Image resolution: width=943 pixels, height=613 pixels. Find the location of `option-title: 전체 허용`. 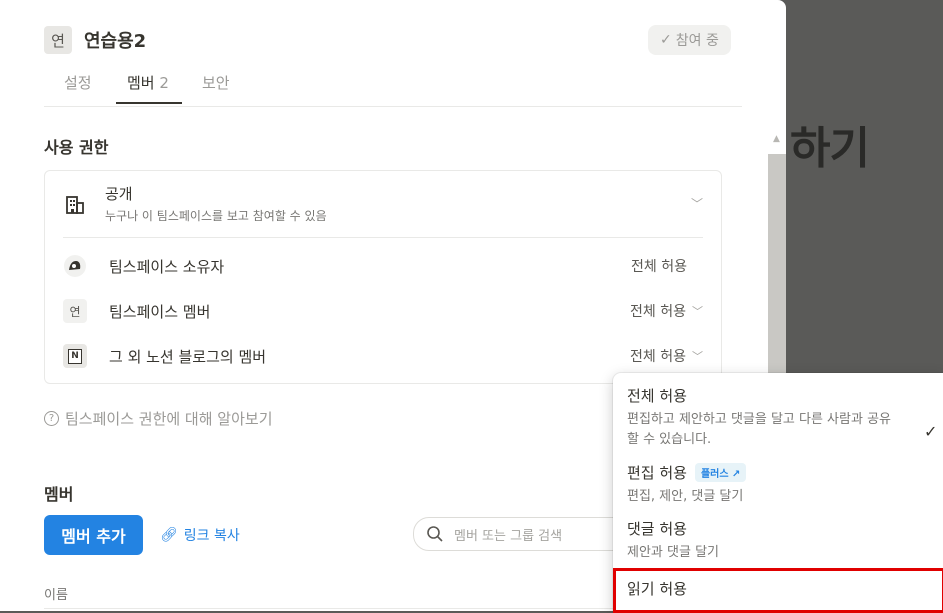

option-title: 전체 허용 is located at coordinates (657, 396).